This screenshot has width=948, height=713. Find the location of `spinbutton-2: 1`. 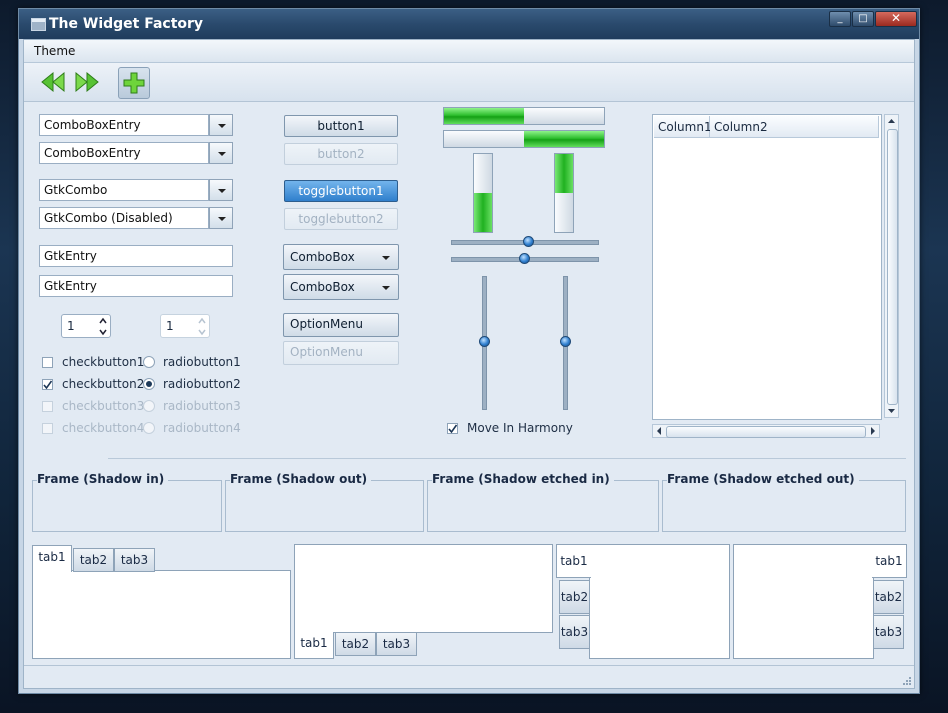

spinbutton-2: 1 is located at coordinates (185, 326).